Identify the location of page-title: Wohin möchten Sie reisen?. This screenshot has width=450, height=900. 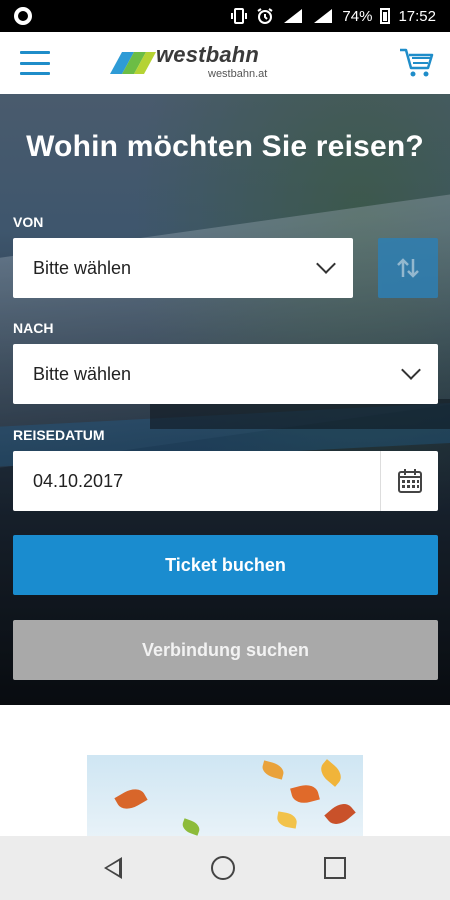
(225, 146).